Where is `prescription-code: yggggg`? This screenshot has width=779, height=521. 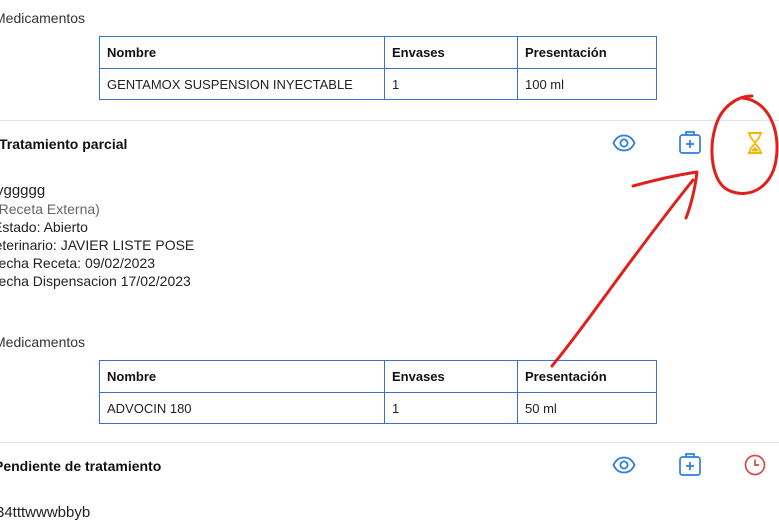
prescription-code: yggggg is located at coordinates (23, 190).